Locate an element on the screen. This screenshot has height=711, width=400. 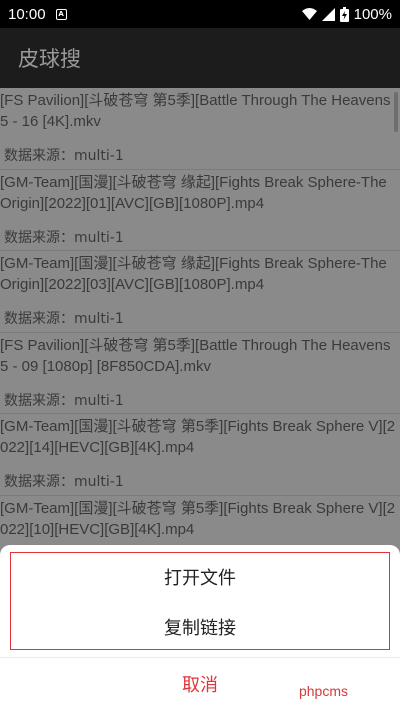
notification-icon: A is located at coordinates (61, 14).